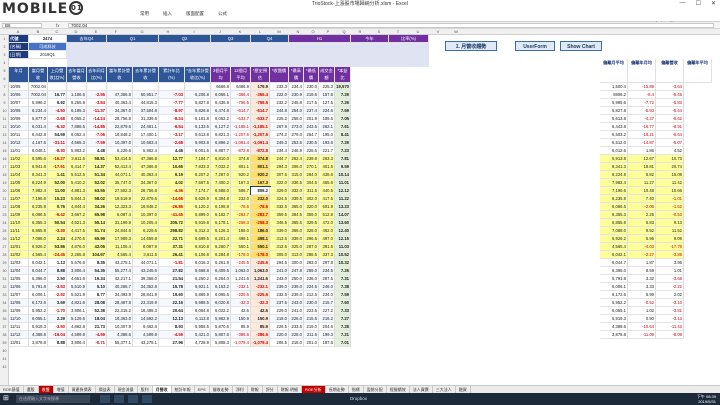 This screenshot has width=720, height=405. Describe the element at coordinates (221, 103) in the screenshot. I see `table-cell: 6,436.9` at that location.